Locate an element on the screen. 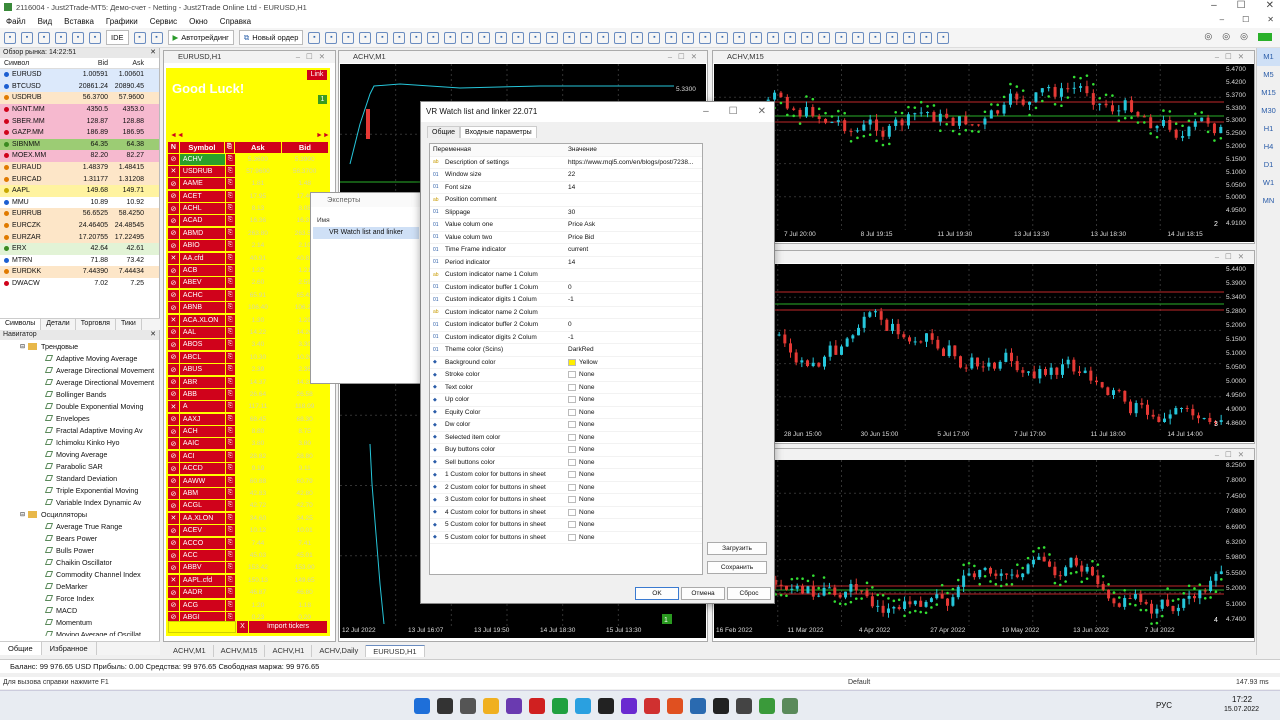 This screenshot has height=720, width=1280. timeframe-D1: D1 is located at coordinates (1268, 165).